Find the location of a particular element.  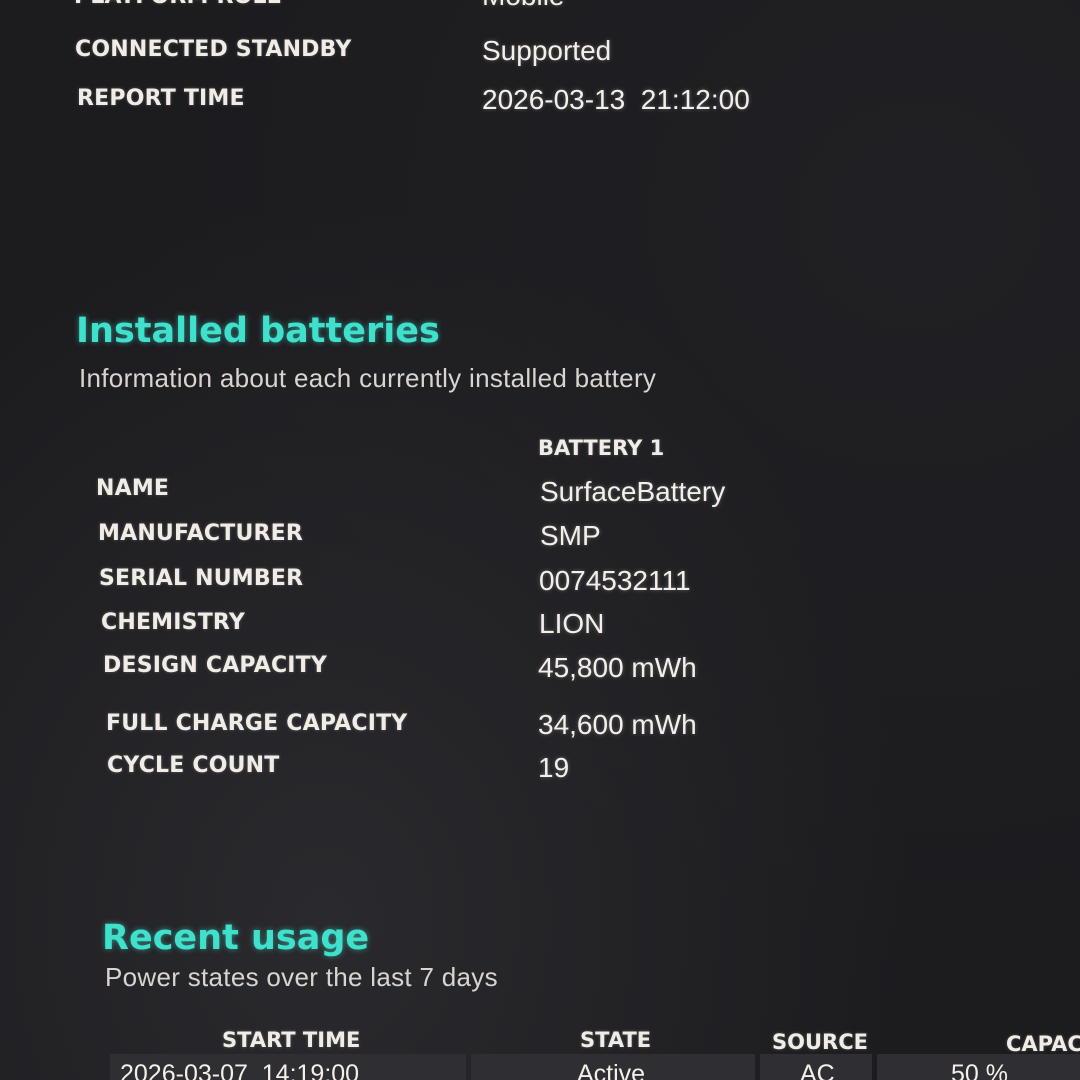

battery-full-charge-capacity-label: FULL CHARGE CAPACITY is located at coordinates (257, 723).